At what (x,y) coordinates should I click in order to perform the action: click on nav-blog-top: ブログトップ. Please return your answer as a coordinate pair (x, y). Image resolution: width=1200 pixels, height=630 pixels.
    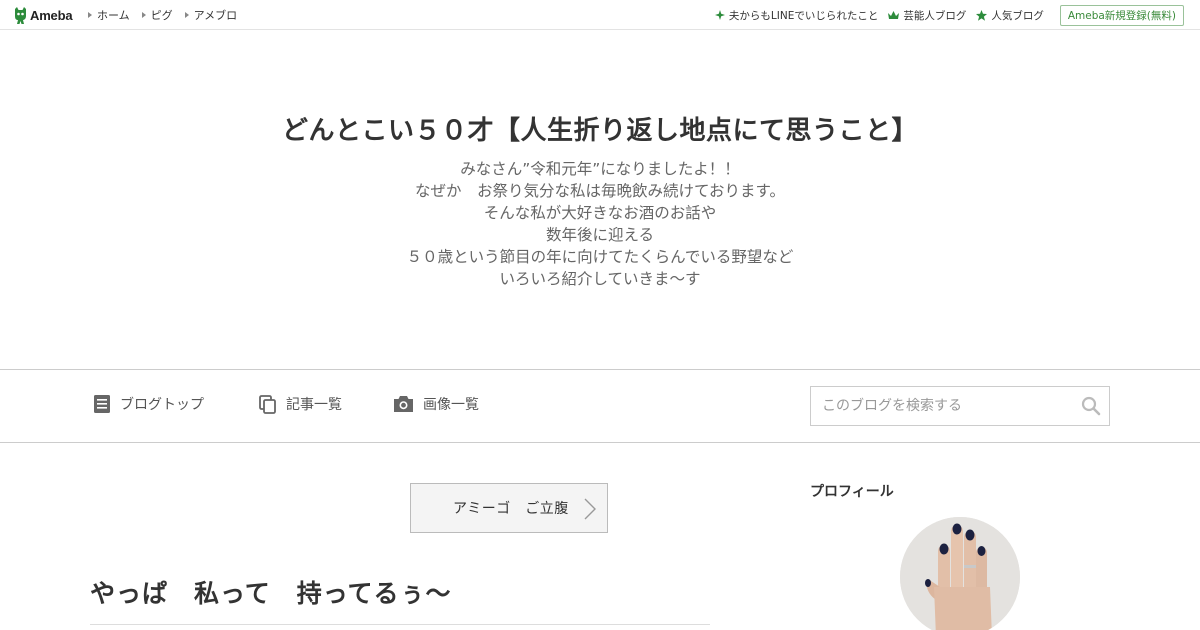
    Looking at the image, I should click on (149, 404).